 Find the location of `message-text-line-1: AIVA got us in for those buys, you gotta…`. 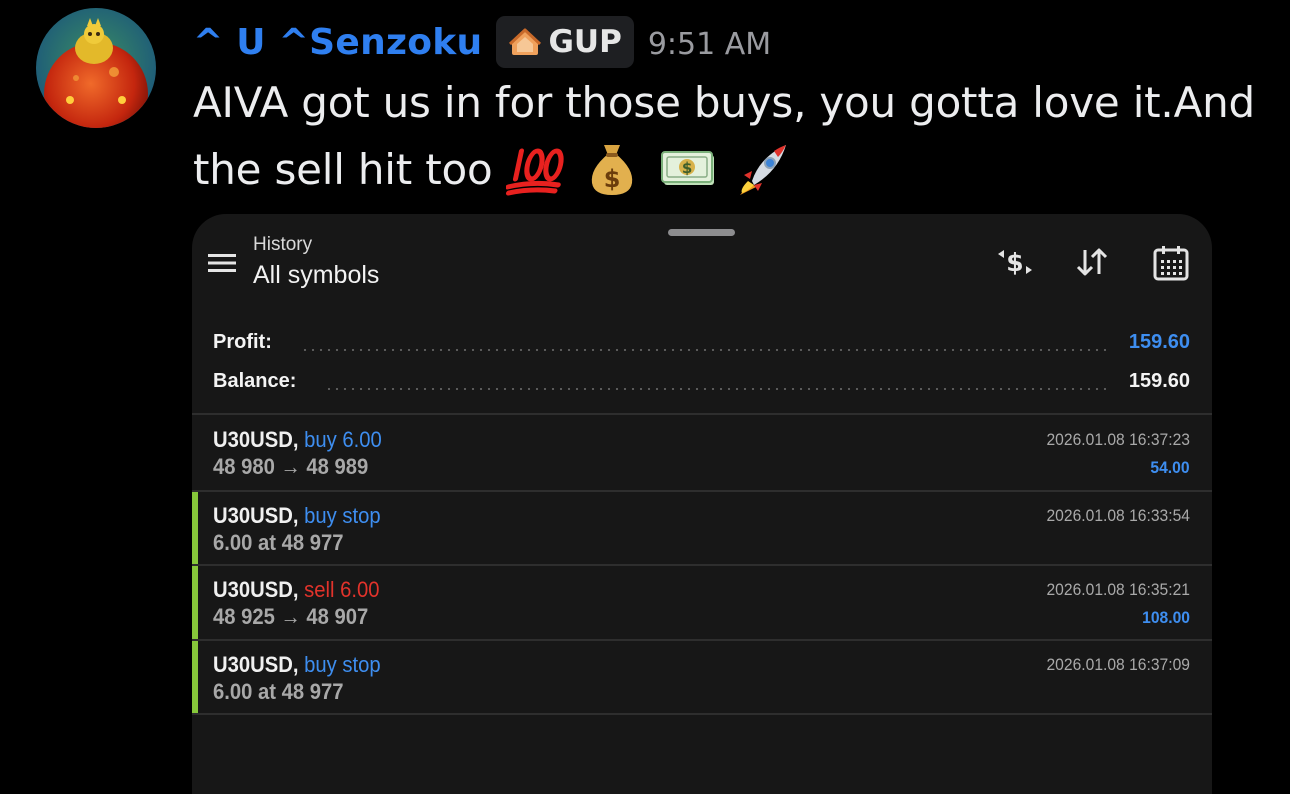

message-text-line-1: AIVA got us in for those buys, you gotta… is located at coordinates (724, 102).